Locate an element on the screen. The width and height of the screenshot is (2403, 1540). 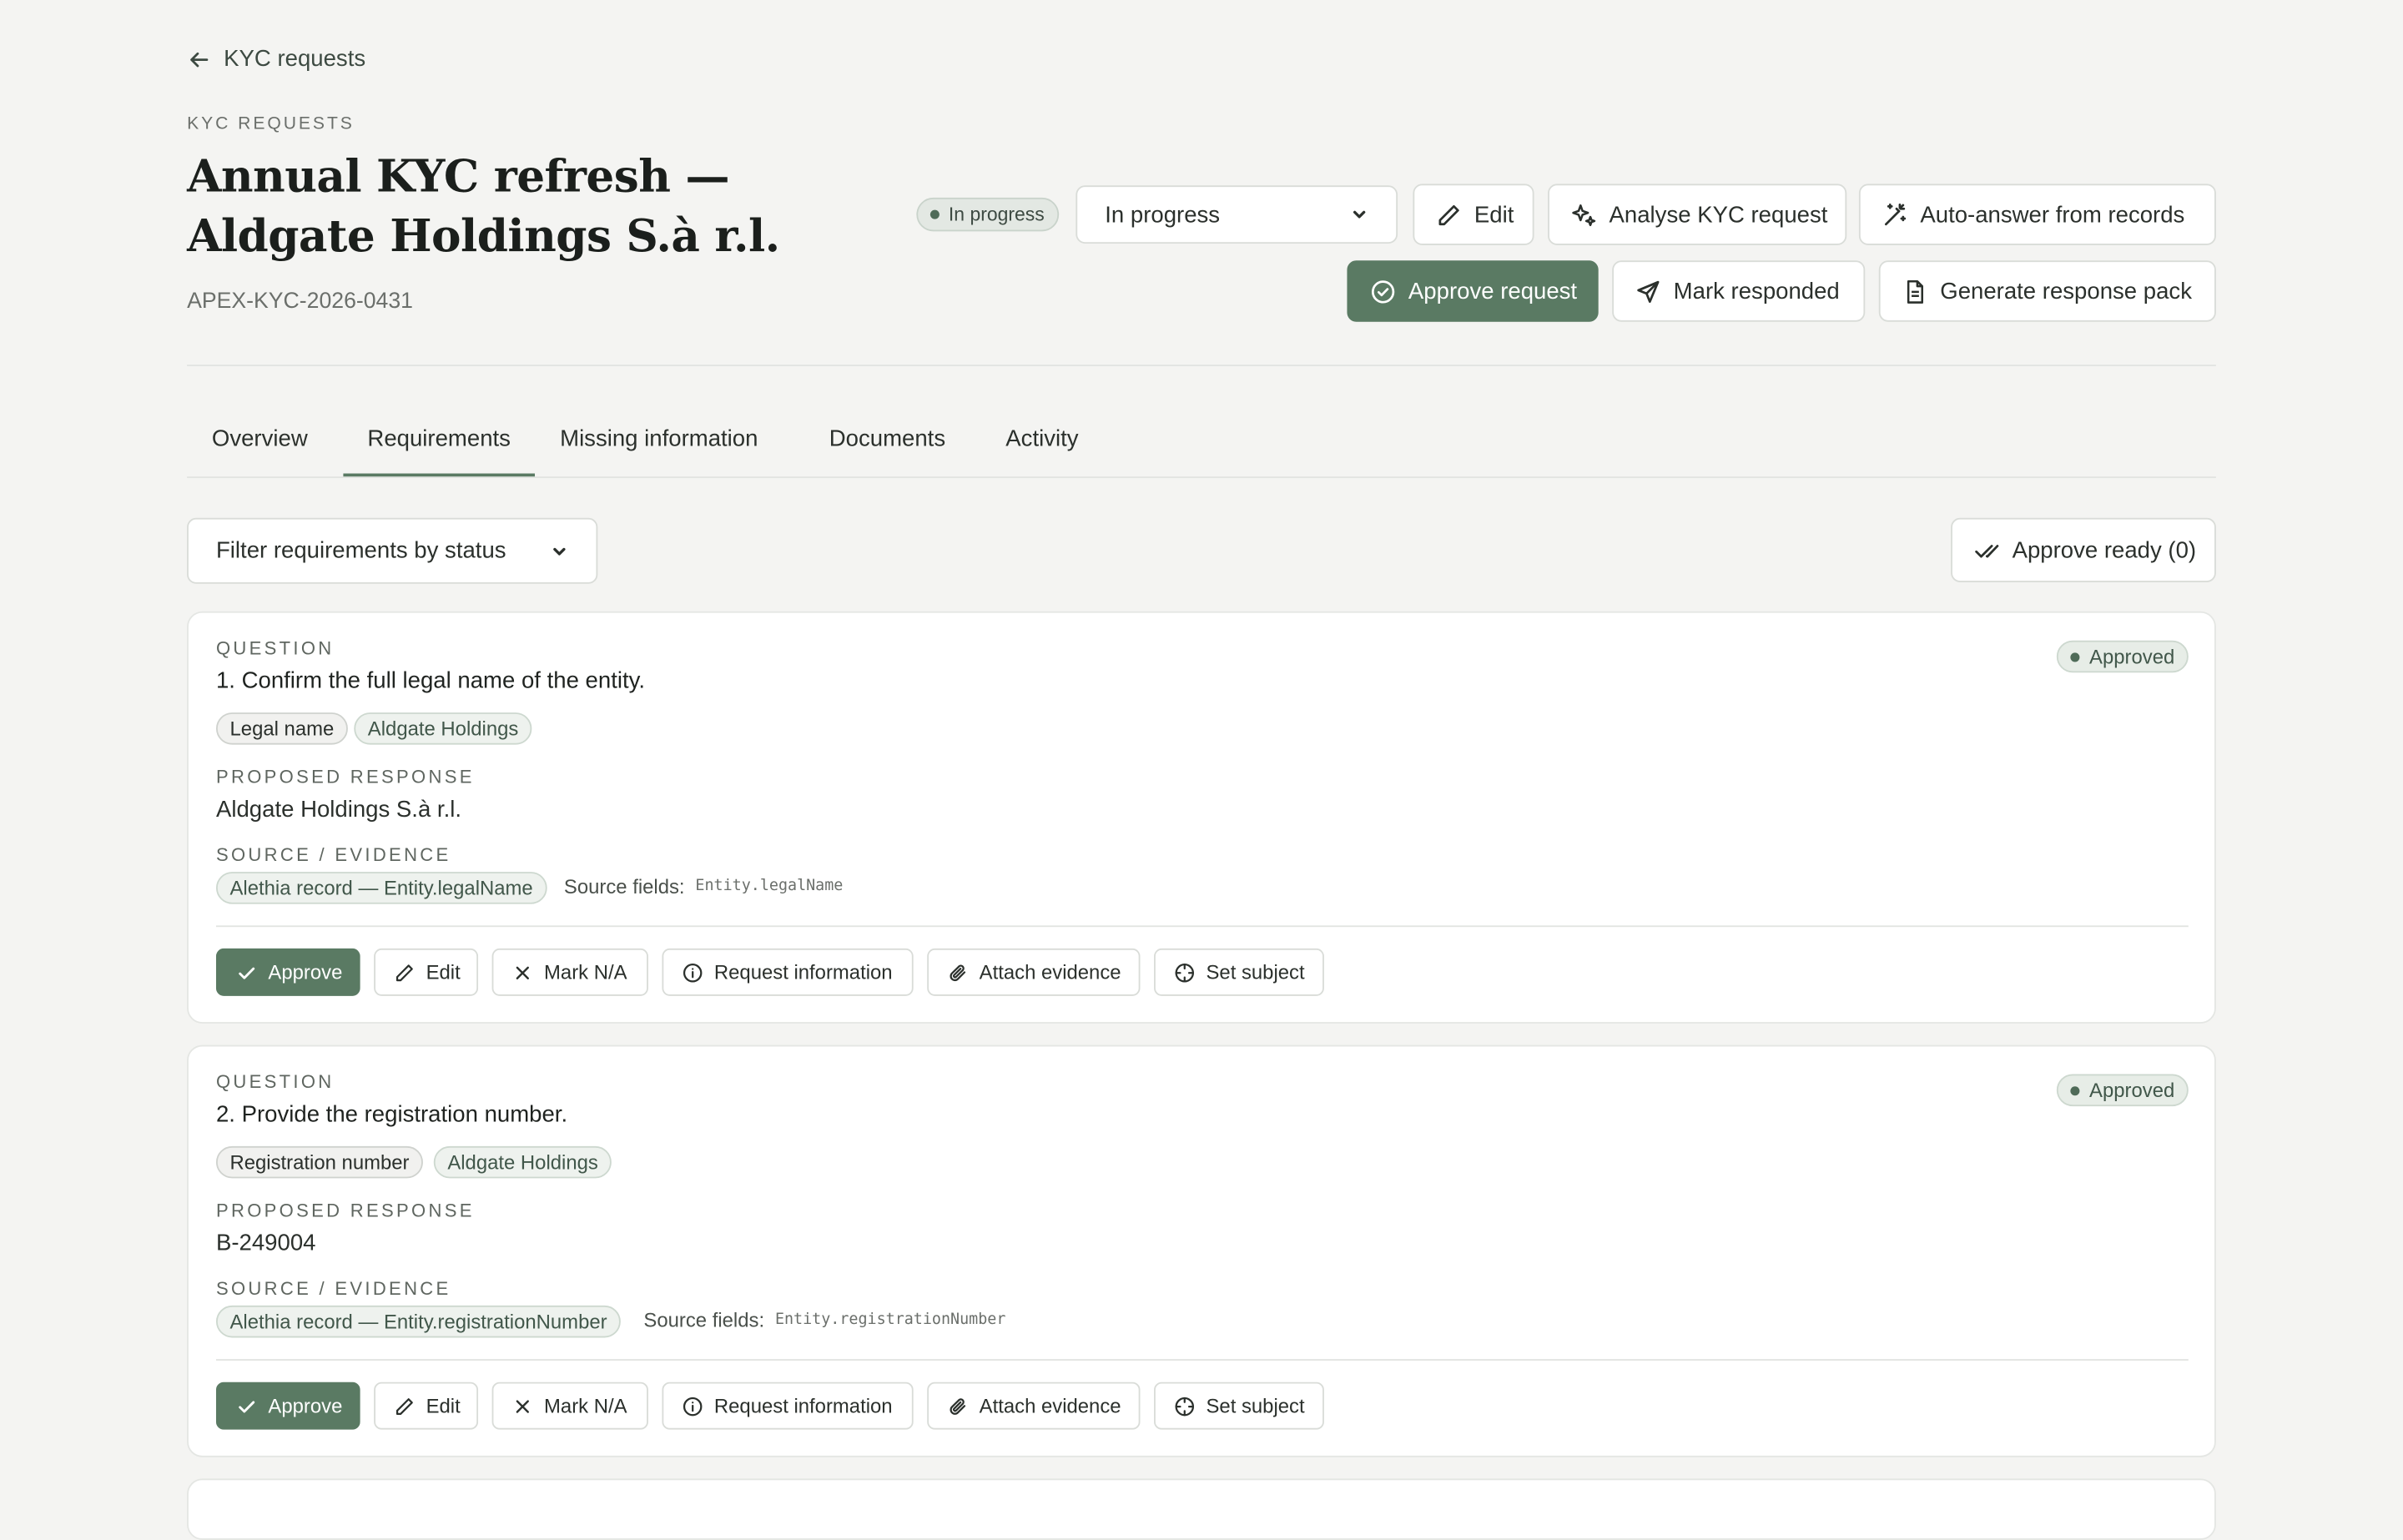
filter-status-select: Filter requirements by status is located at coordinates (392, 550).